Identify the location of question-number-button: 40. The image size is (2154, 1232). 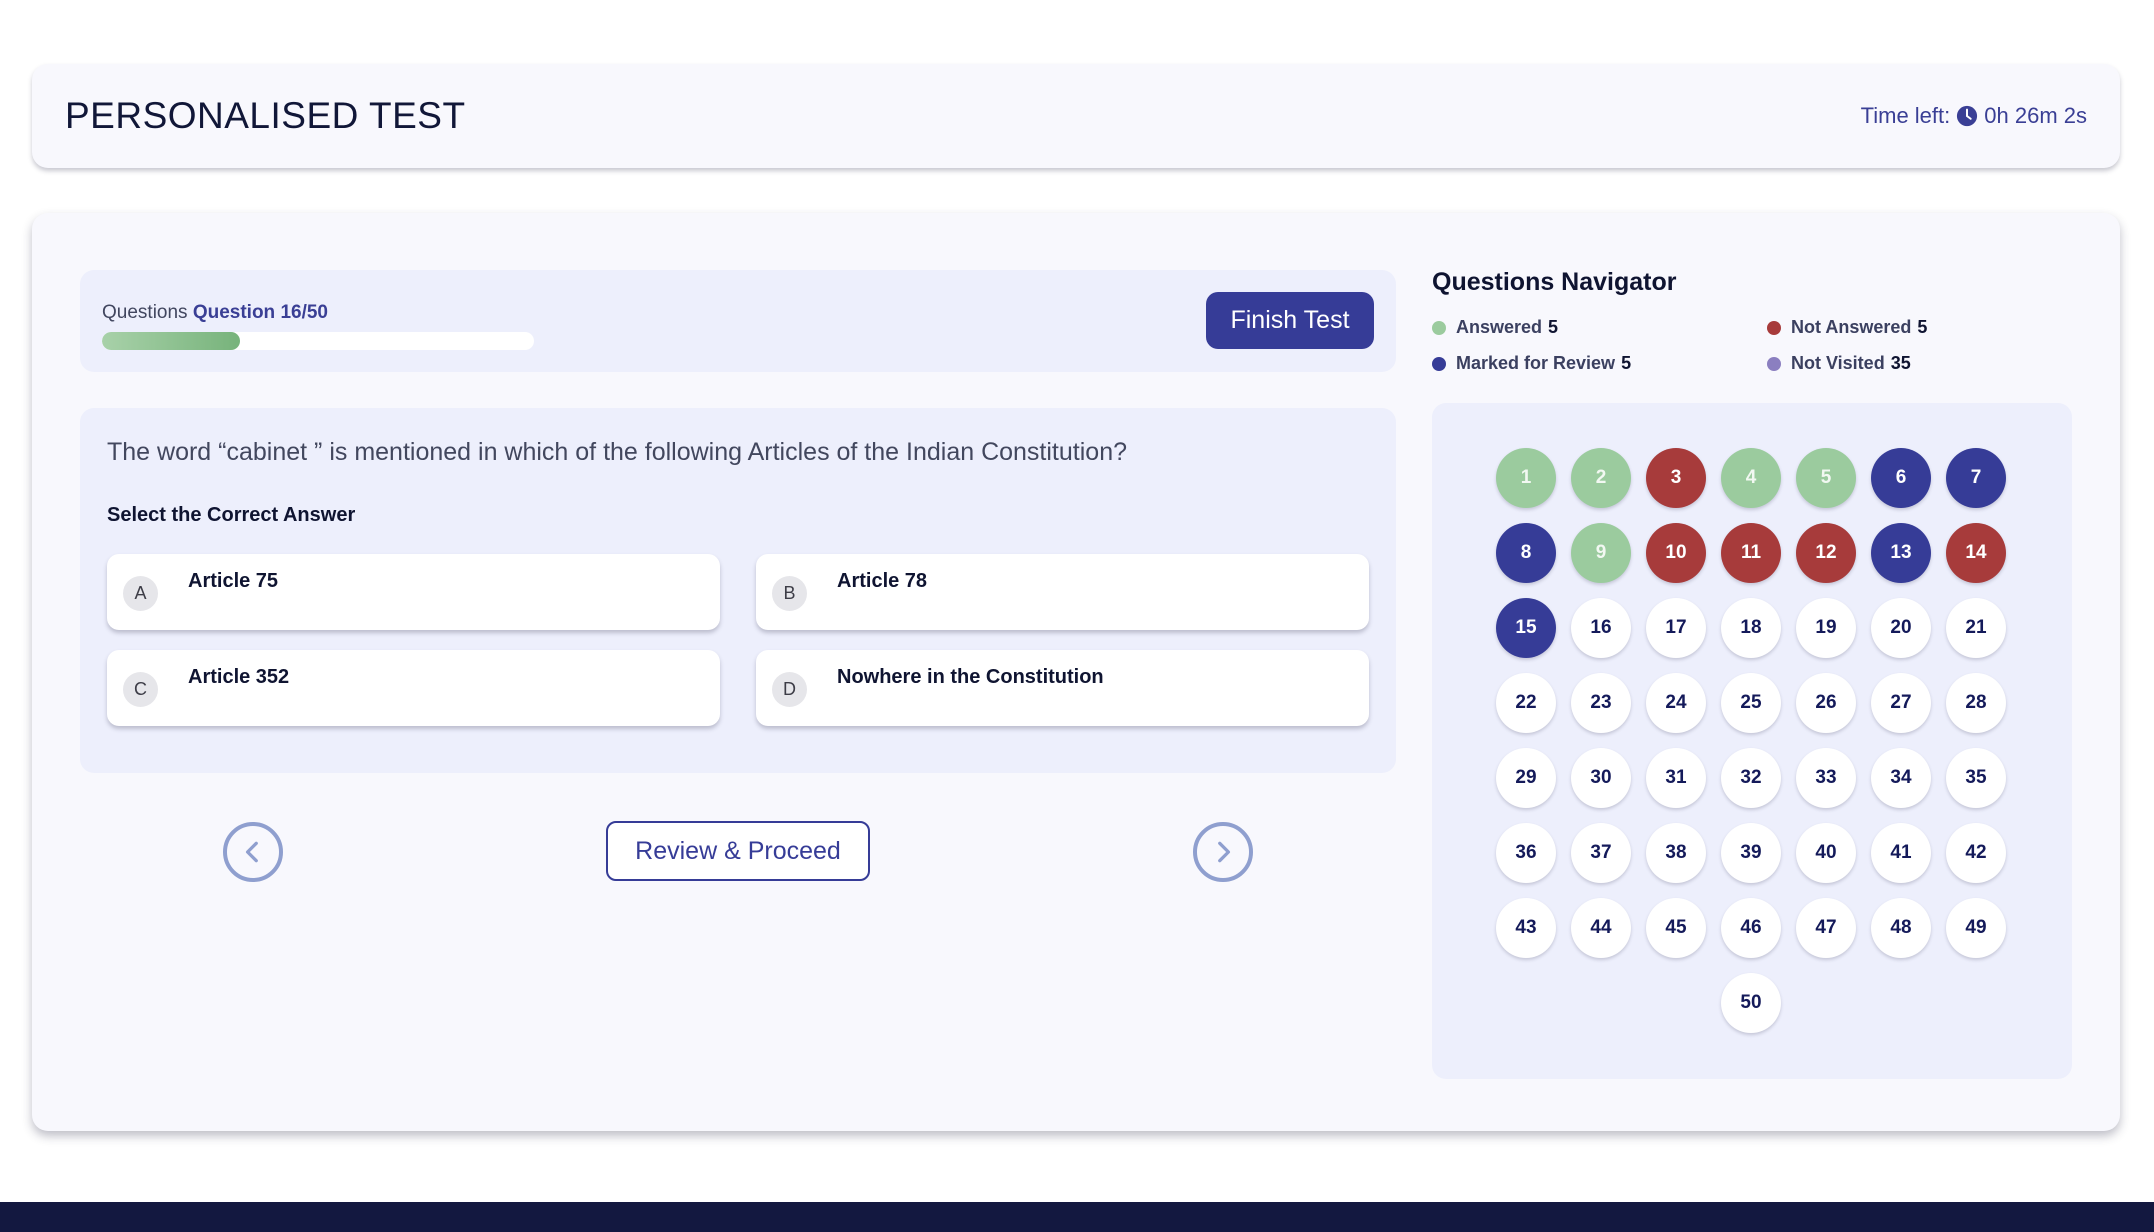
(1826, 853).